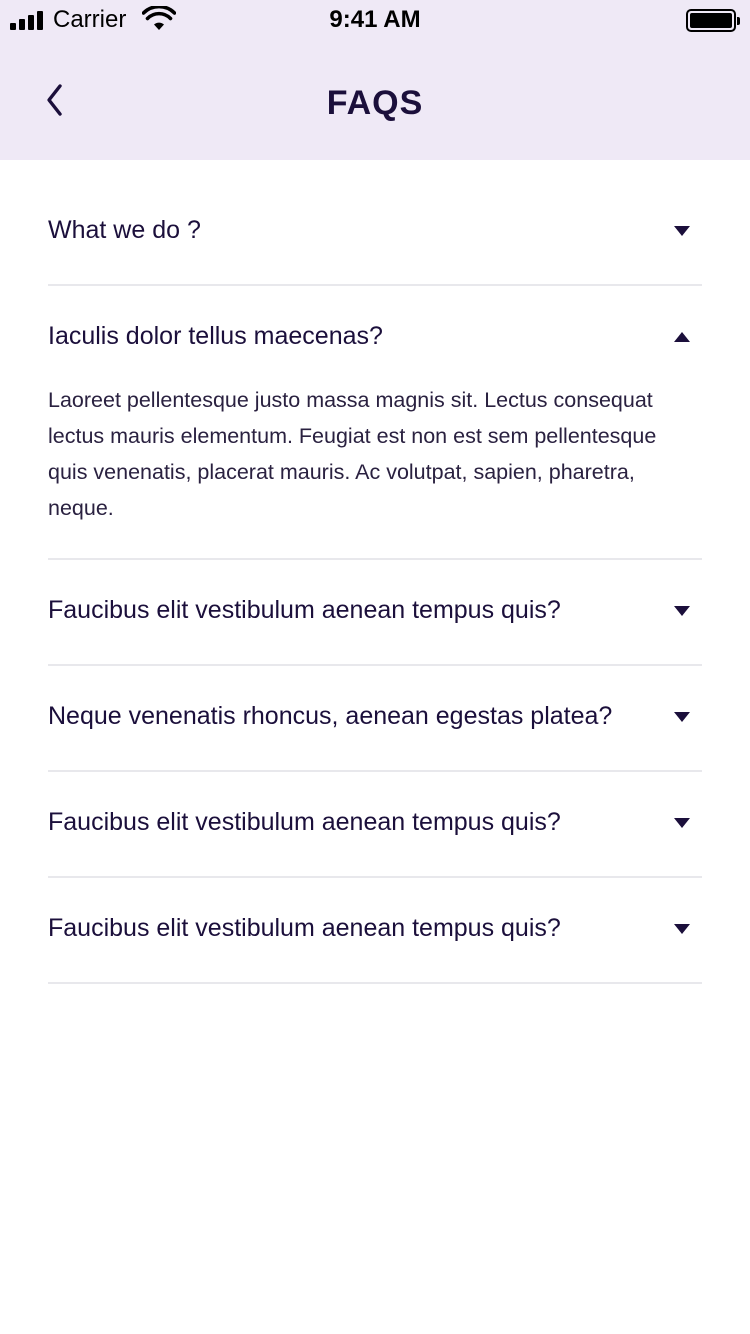  What do you see at coordinates (682, 337) in the screenshot?
I see `caret-up-icon` at bounding box center [682, 337].